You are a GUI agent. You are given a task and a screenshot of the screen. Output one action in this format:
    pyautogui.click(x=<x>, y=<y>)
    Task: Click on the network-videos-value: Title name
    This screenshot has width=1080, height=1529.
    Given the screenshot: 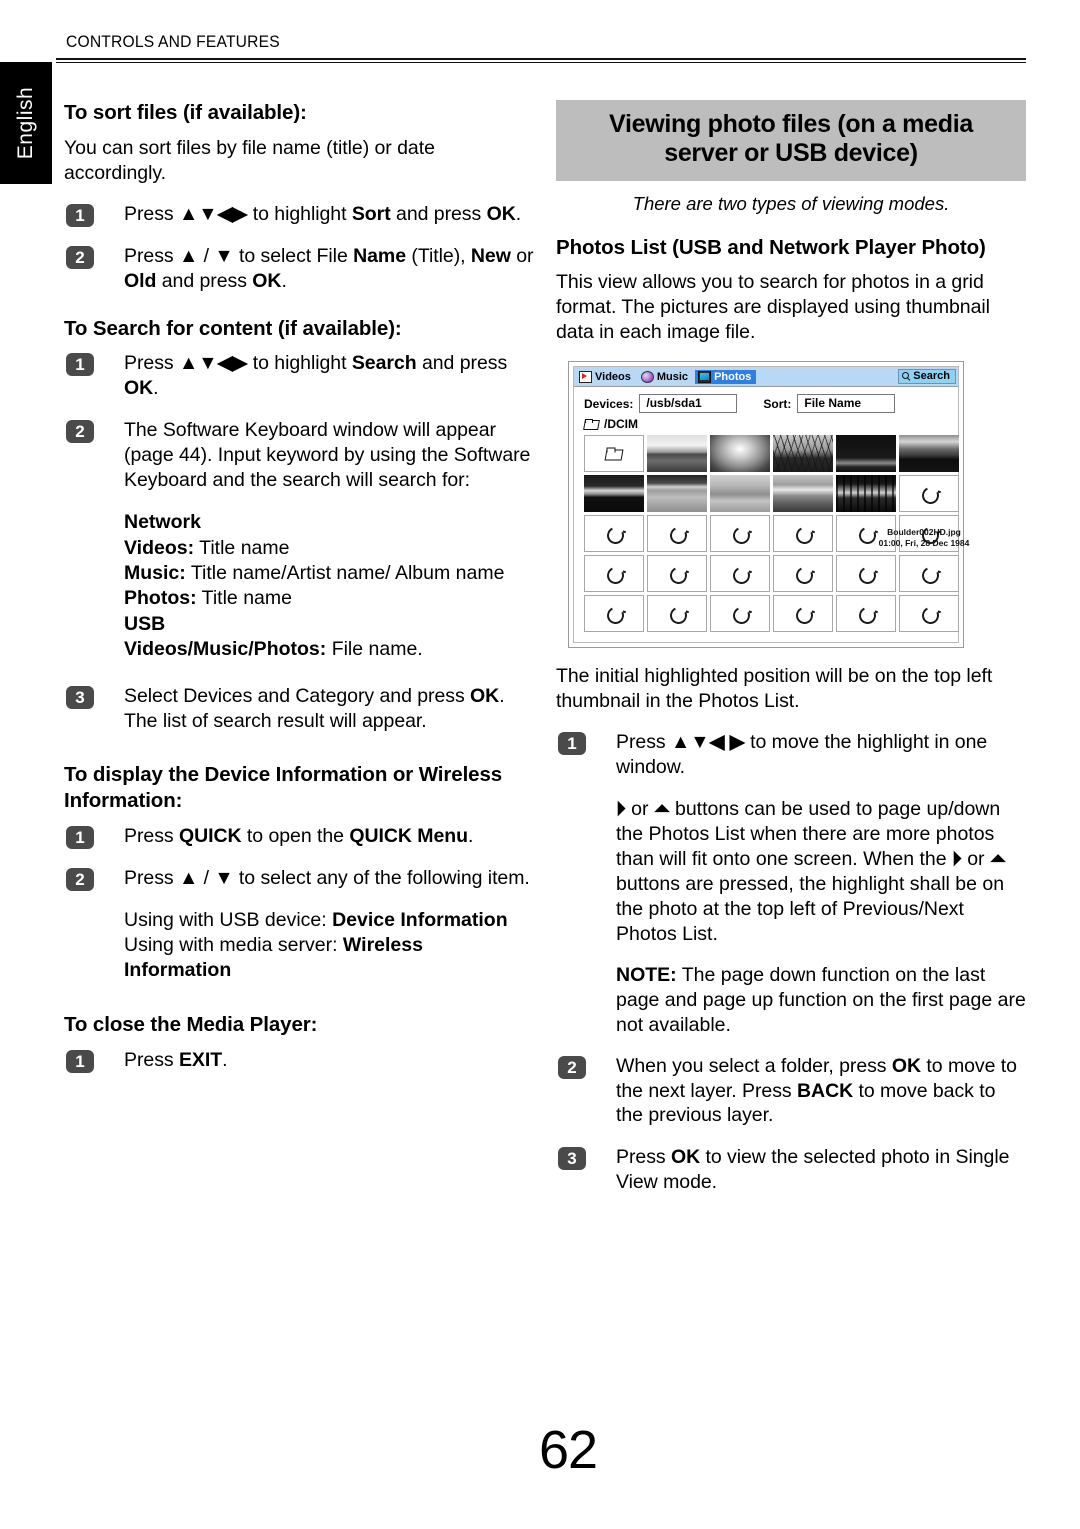 What is the action you would take?
    pyautogui.click(x=244, y=547)
    